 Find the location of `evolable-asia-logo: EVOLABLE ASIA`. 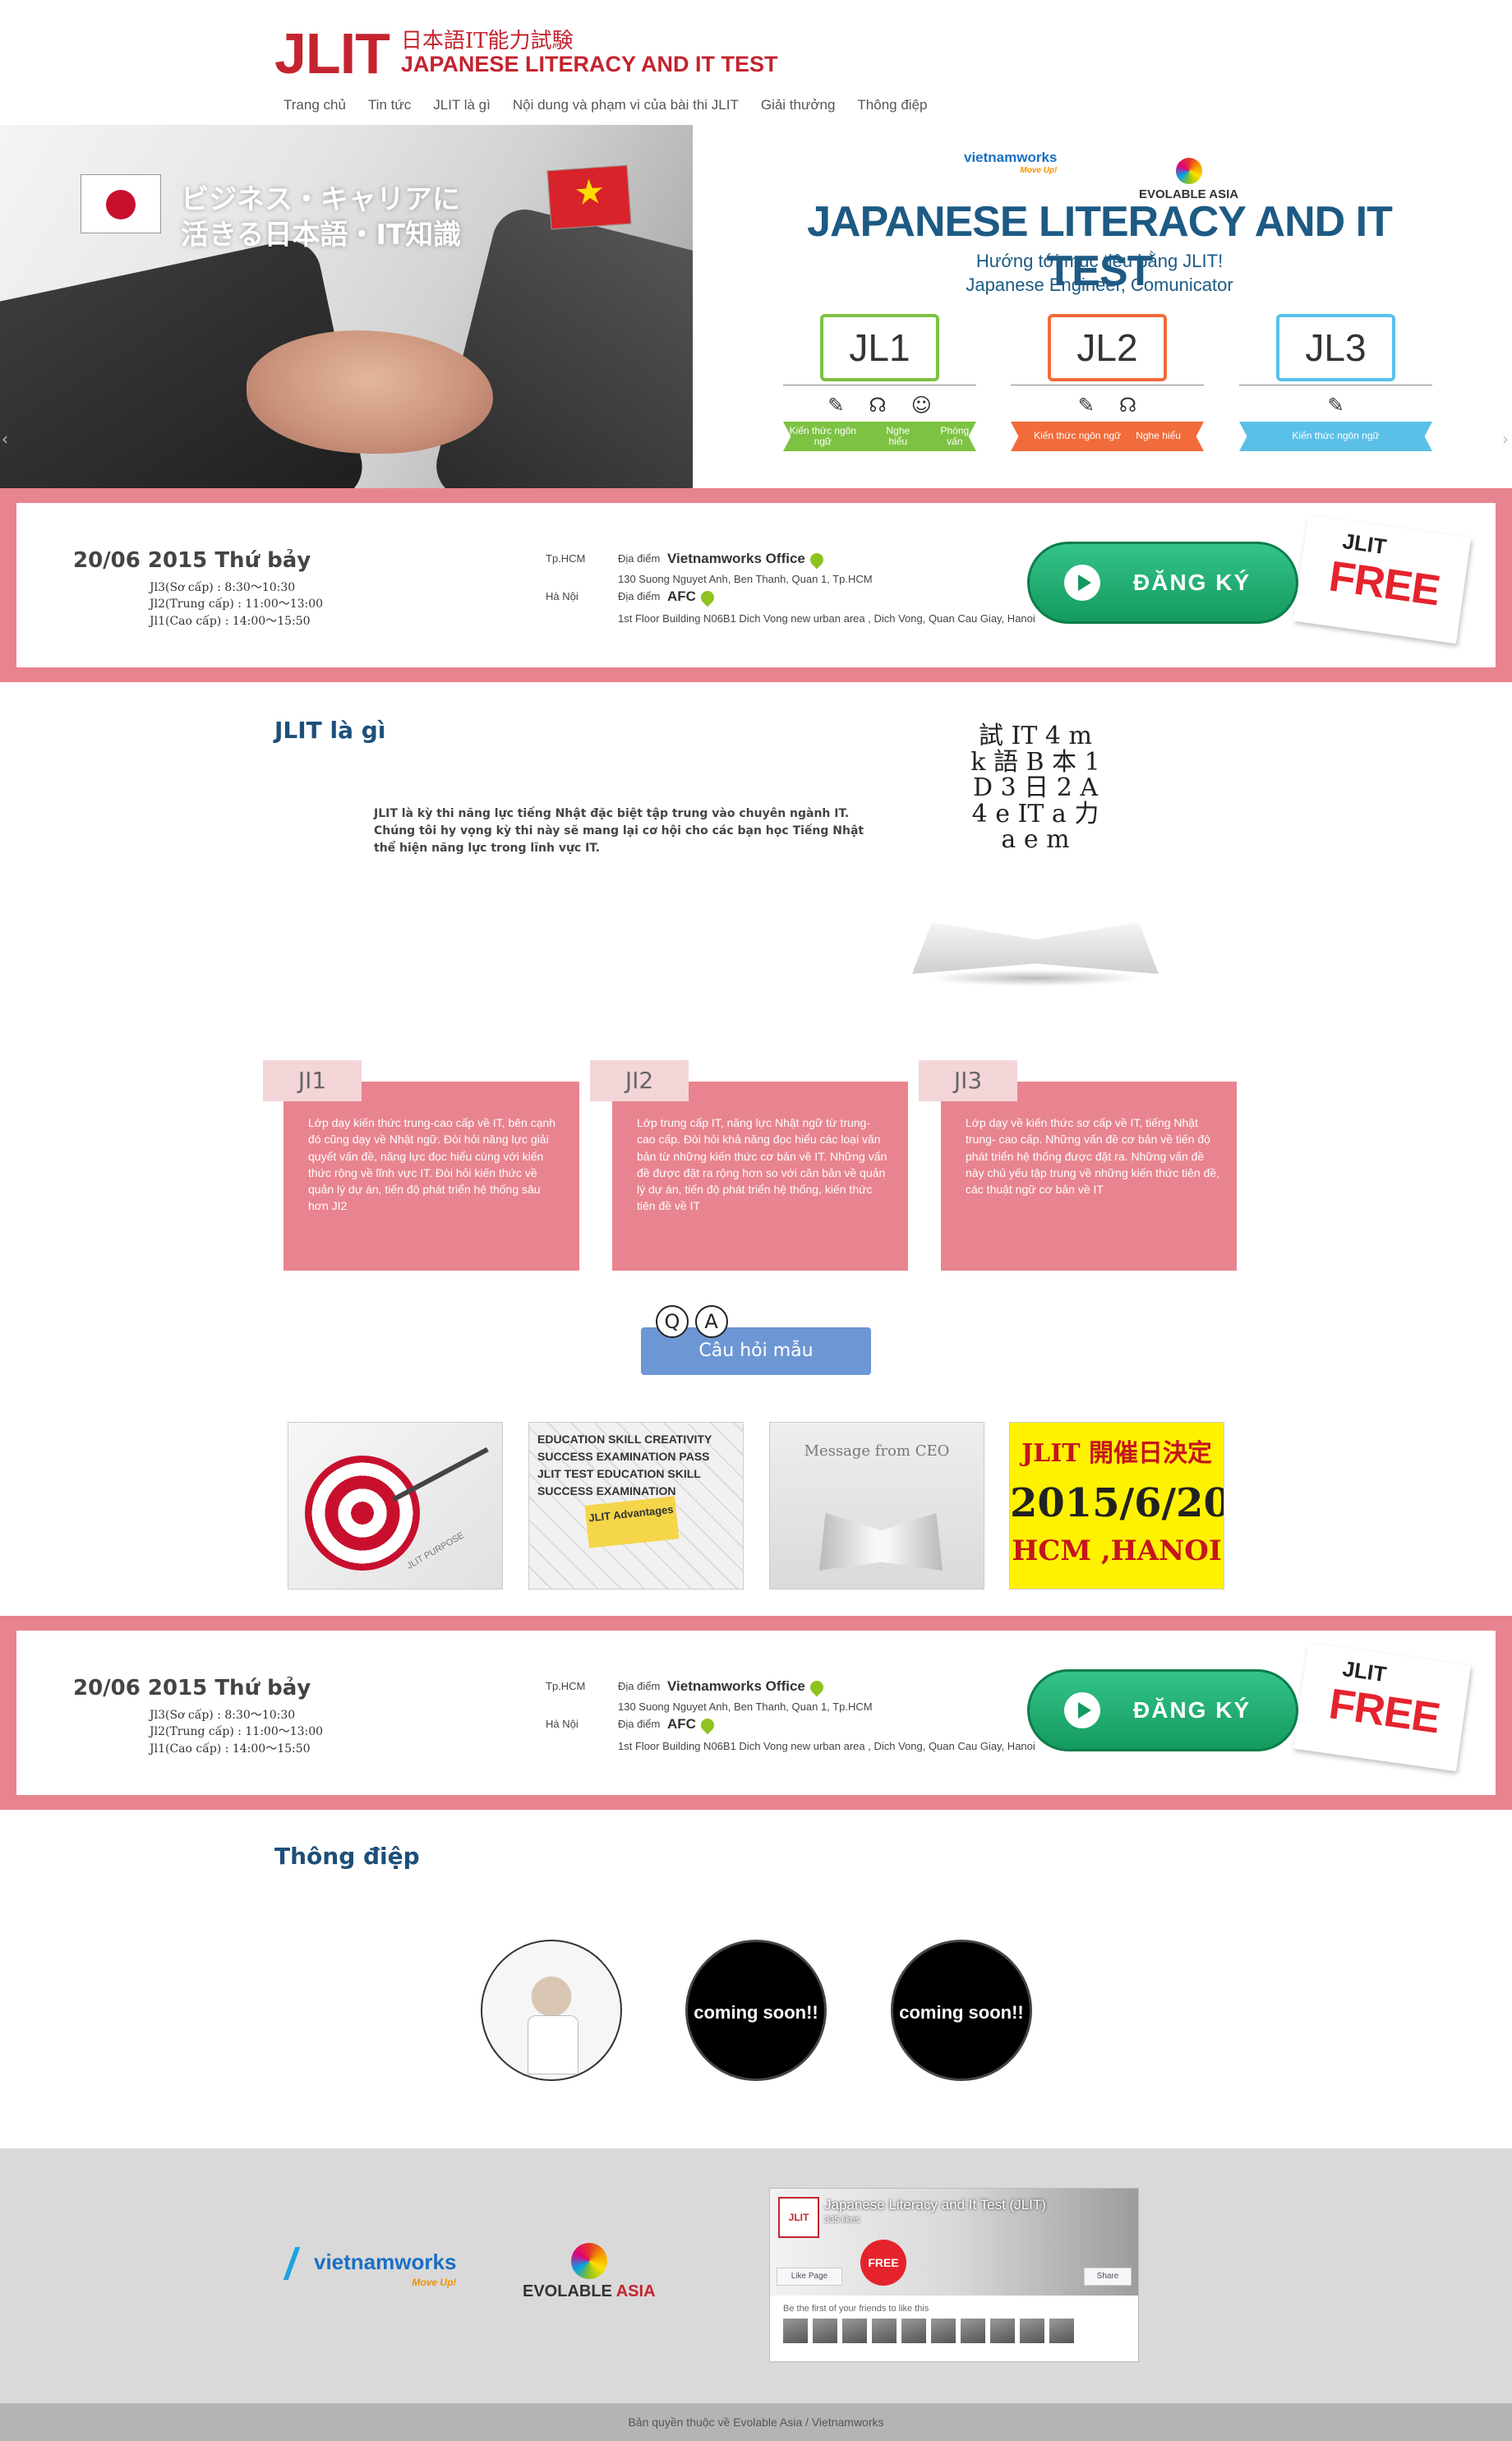

evolable-asia-logo: EVOLABLE ASIA is located at coordinates (1188, 179).